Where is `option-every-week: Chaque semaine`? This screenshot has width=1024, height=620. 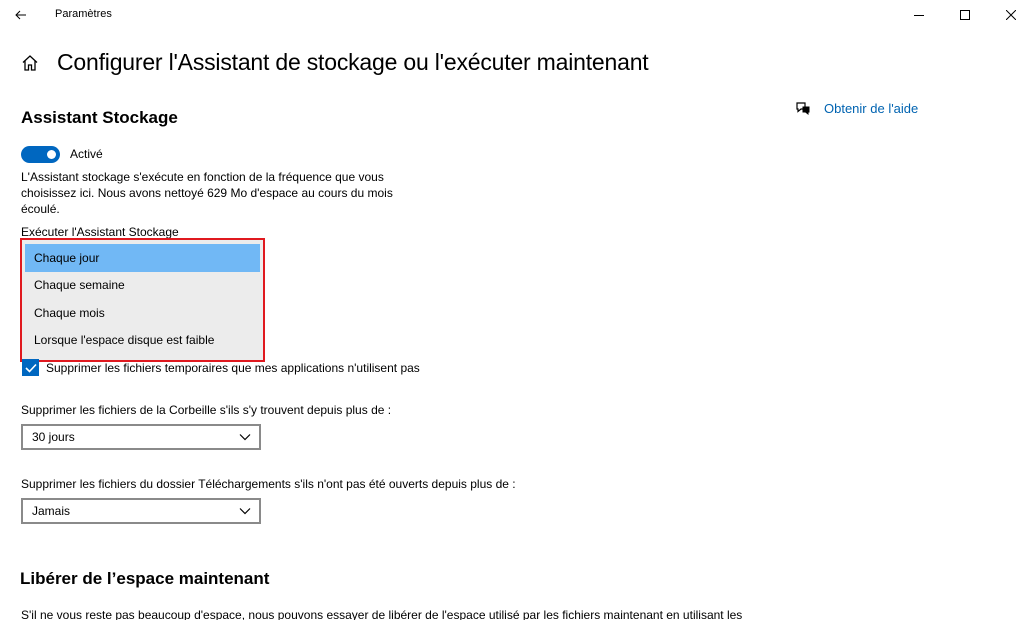
option-every-week: Chaque semaine is located at coordinates (142, 286).